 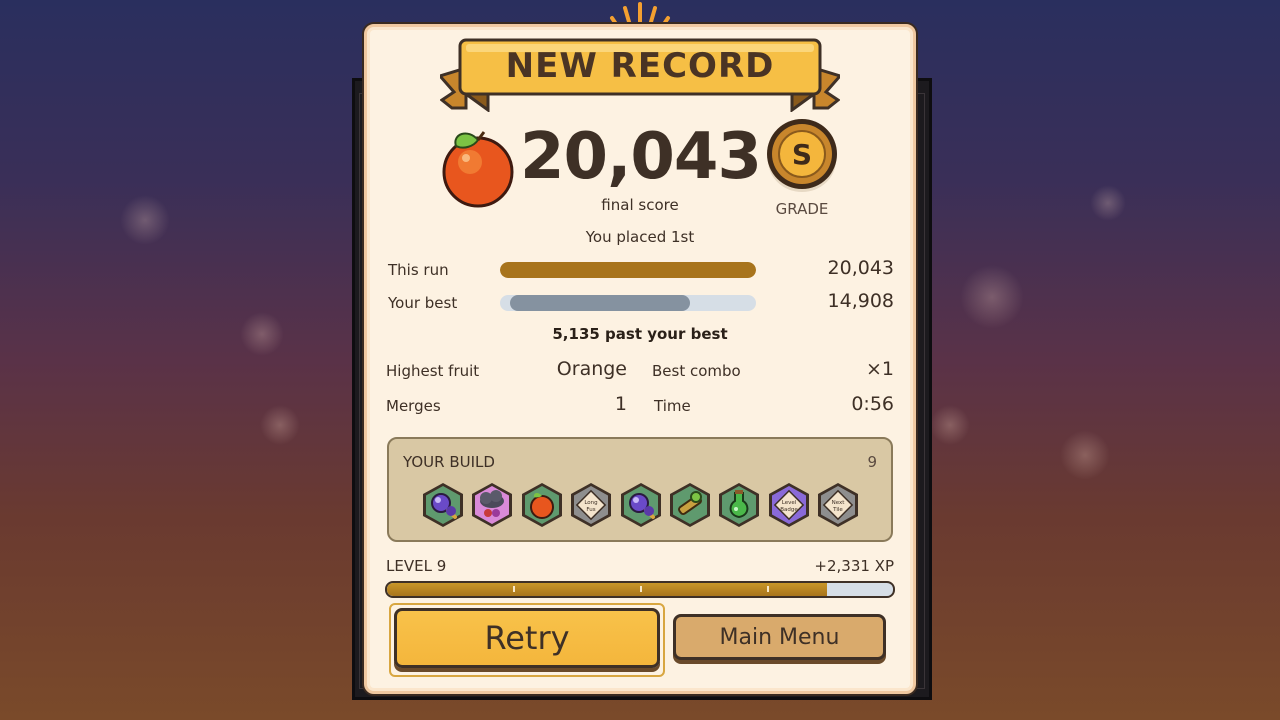 I want to click on build-item-label: Level, so click(x=789, y=503).